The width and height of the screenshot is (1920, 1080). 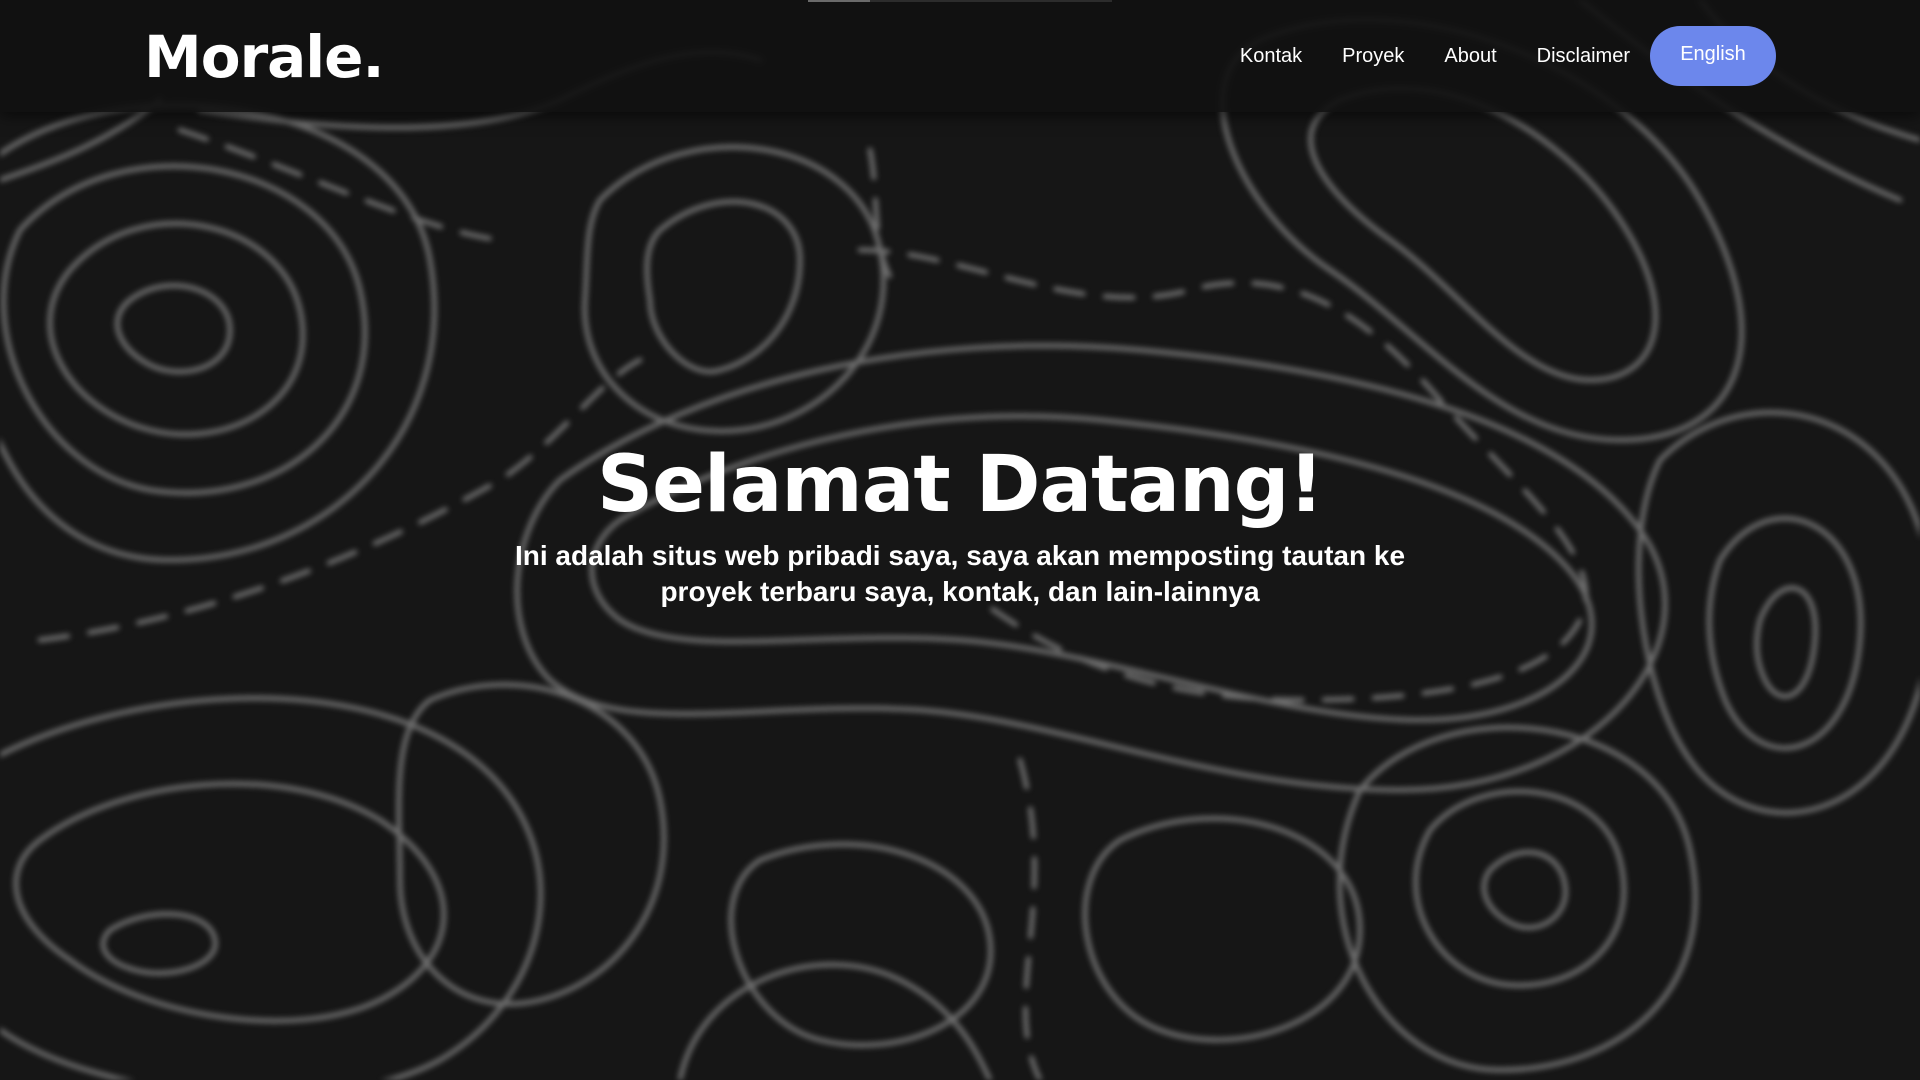 What do you see at coordinates (839, 1) in the screenshot?
I see `scroll-indicator-thumb` at bounding box center [839, 1].